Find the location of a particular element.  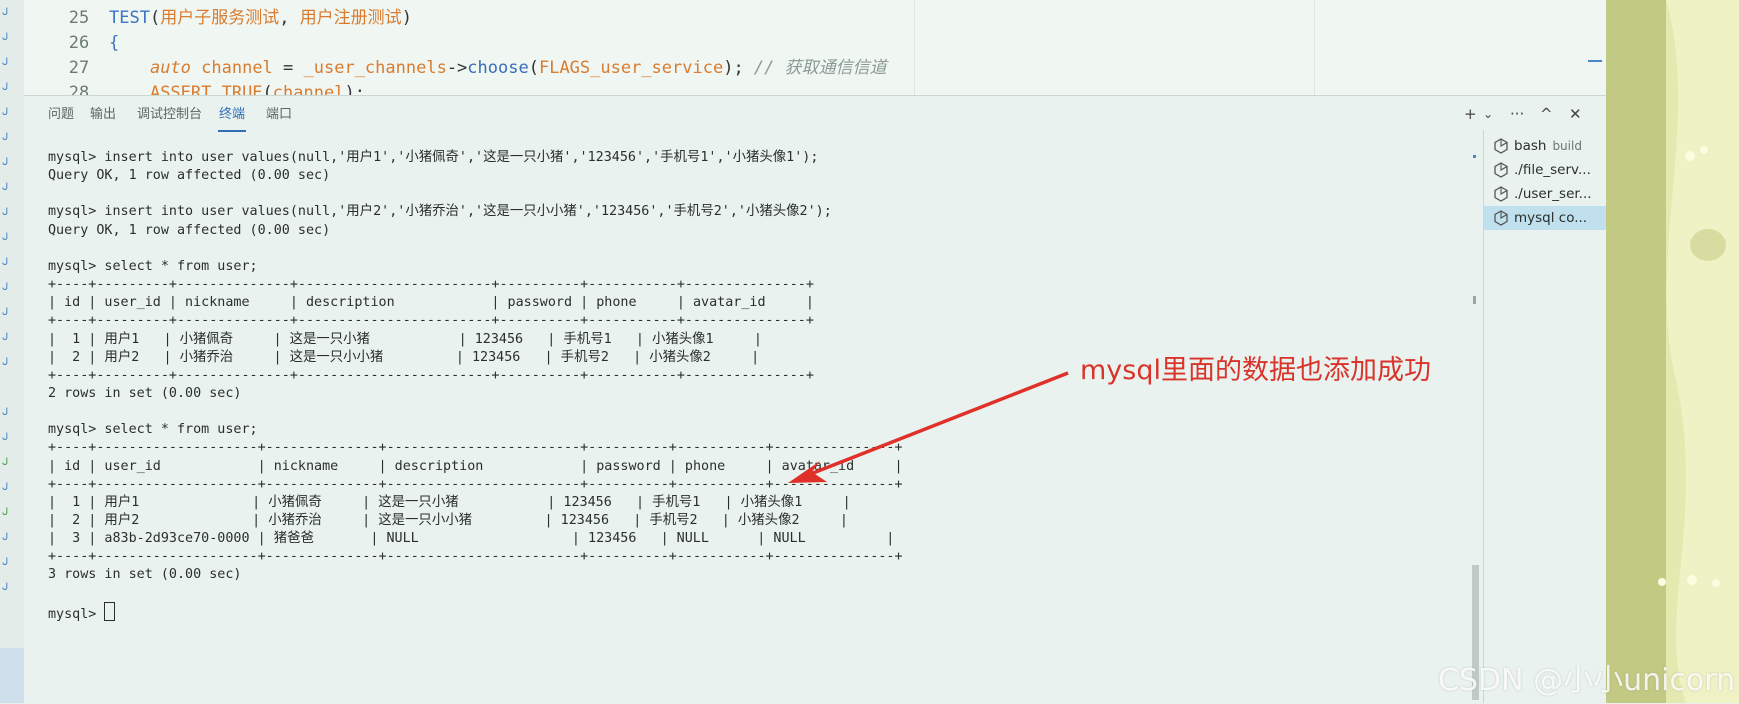

tab-panel-0: 问题 is located at coordinates (61, 115).